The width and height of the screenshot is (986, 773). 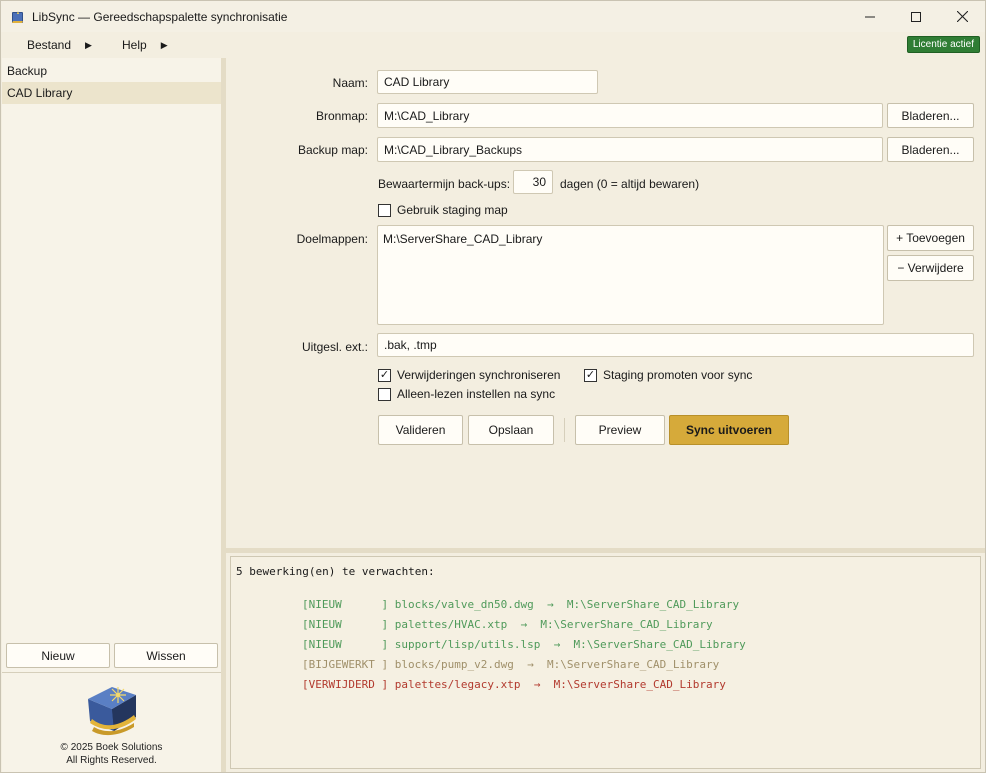 What do you see at coordinates (493, 45) in the screenshot?
I see `menu-bar: Bestand ▶ Help ▶ Licentie actief` at bounding box center [493, 45].